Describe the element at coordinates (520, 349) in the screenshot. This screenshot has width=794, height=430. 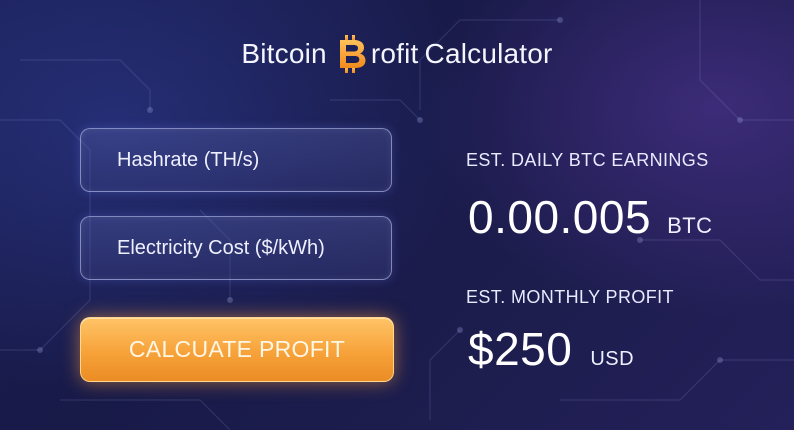
I see `monthly-profit-value: $250` at that location.